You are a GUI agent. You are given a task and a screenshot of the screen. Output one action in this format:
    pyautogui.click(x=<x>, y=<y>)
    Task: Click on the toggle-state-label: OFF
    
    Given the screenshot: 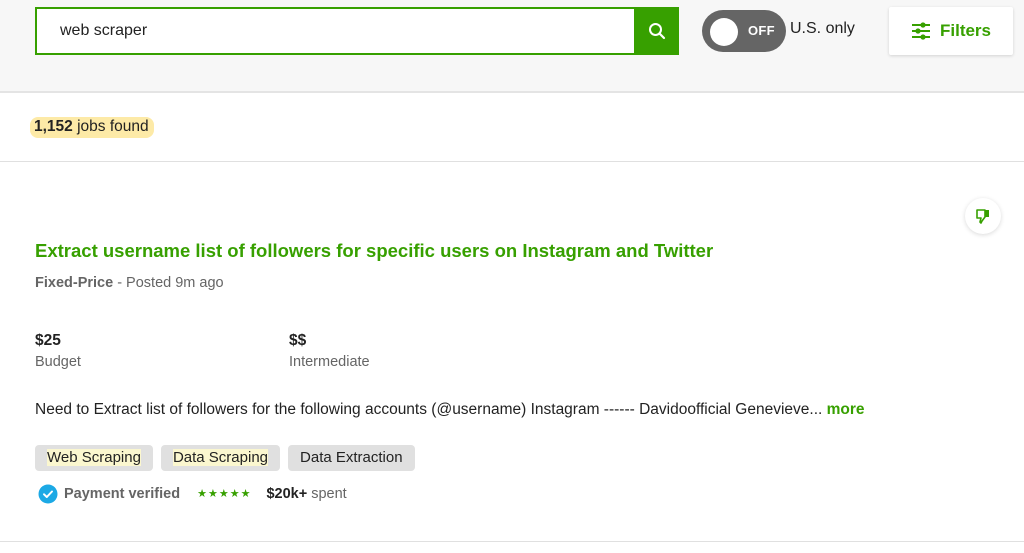 What is the action you would take?
    pyautogui.click(x=761, y=30)
    